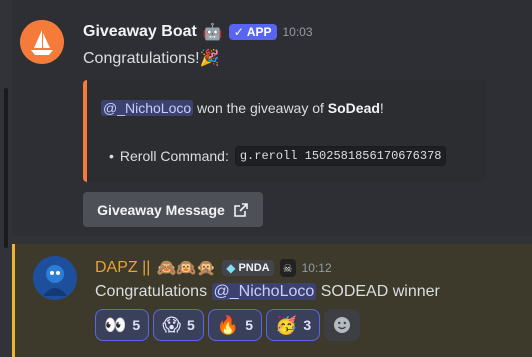 This screenshot has width=532, height=357. What do you see at coordinates (212, 32) in the screenshot?
I see `robot-emoji-icon: 🤖` at bounding box center [212, 32].